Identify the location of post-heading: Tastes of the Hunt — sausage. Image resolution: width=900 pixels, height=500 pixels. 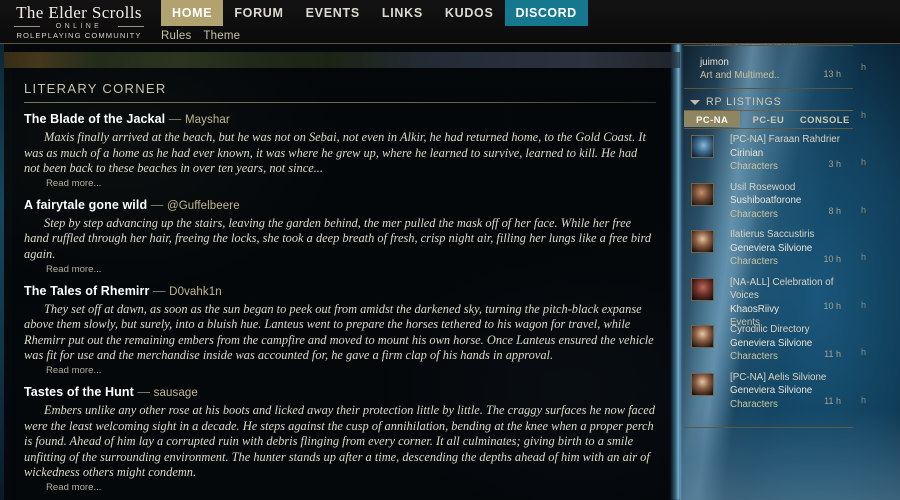
(340, 393).